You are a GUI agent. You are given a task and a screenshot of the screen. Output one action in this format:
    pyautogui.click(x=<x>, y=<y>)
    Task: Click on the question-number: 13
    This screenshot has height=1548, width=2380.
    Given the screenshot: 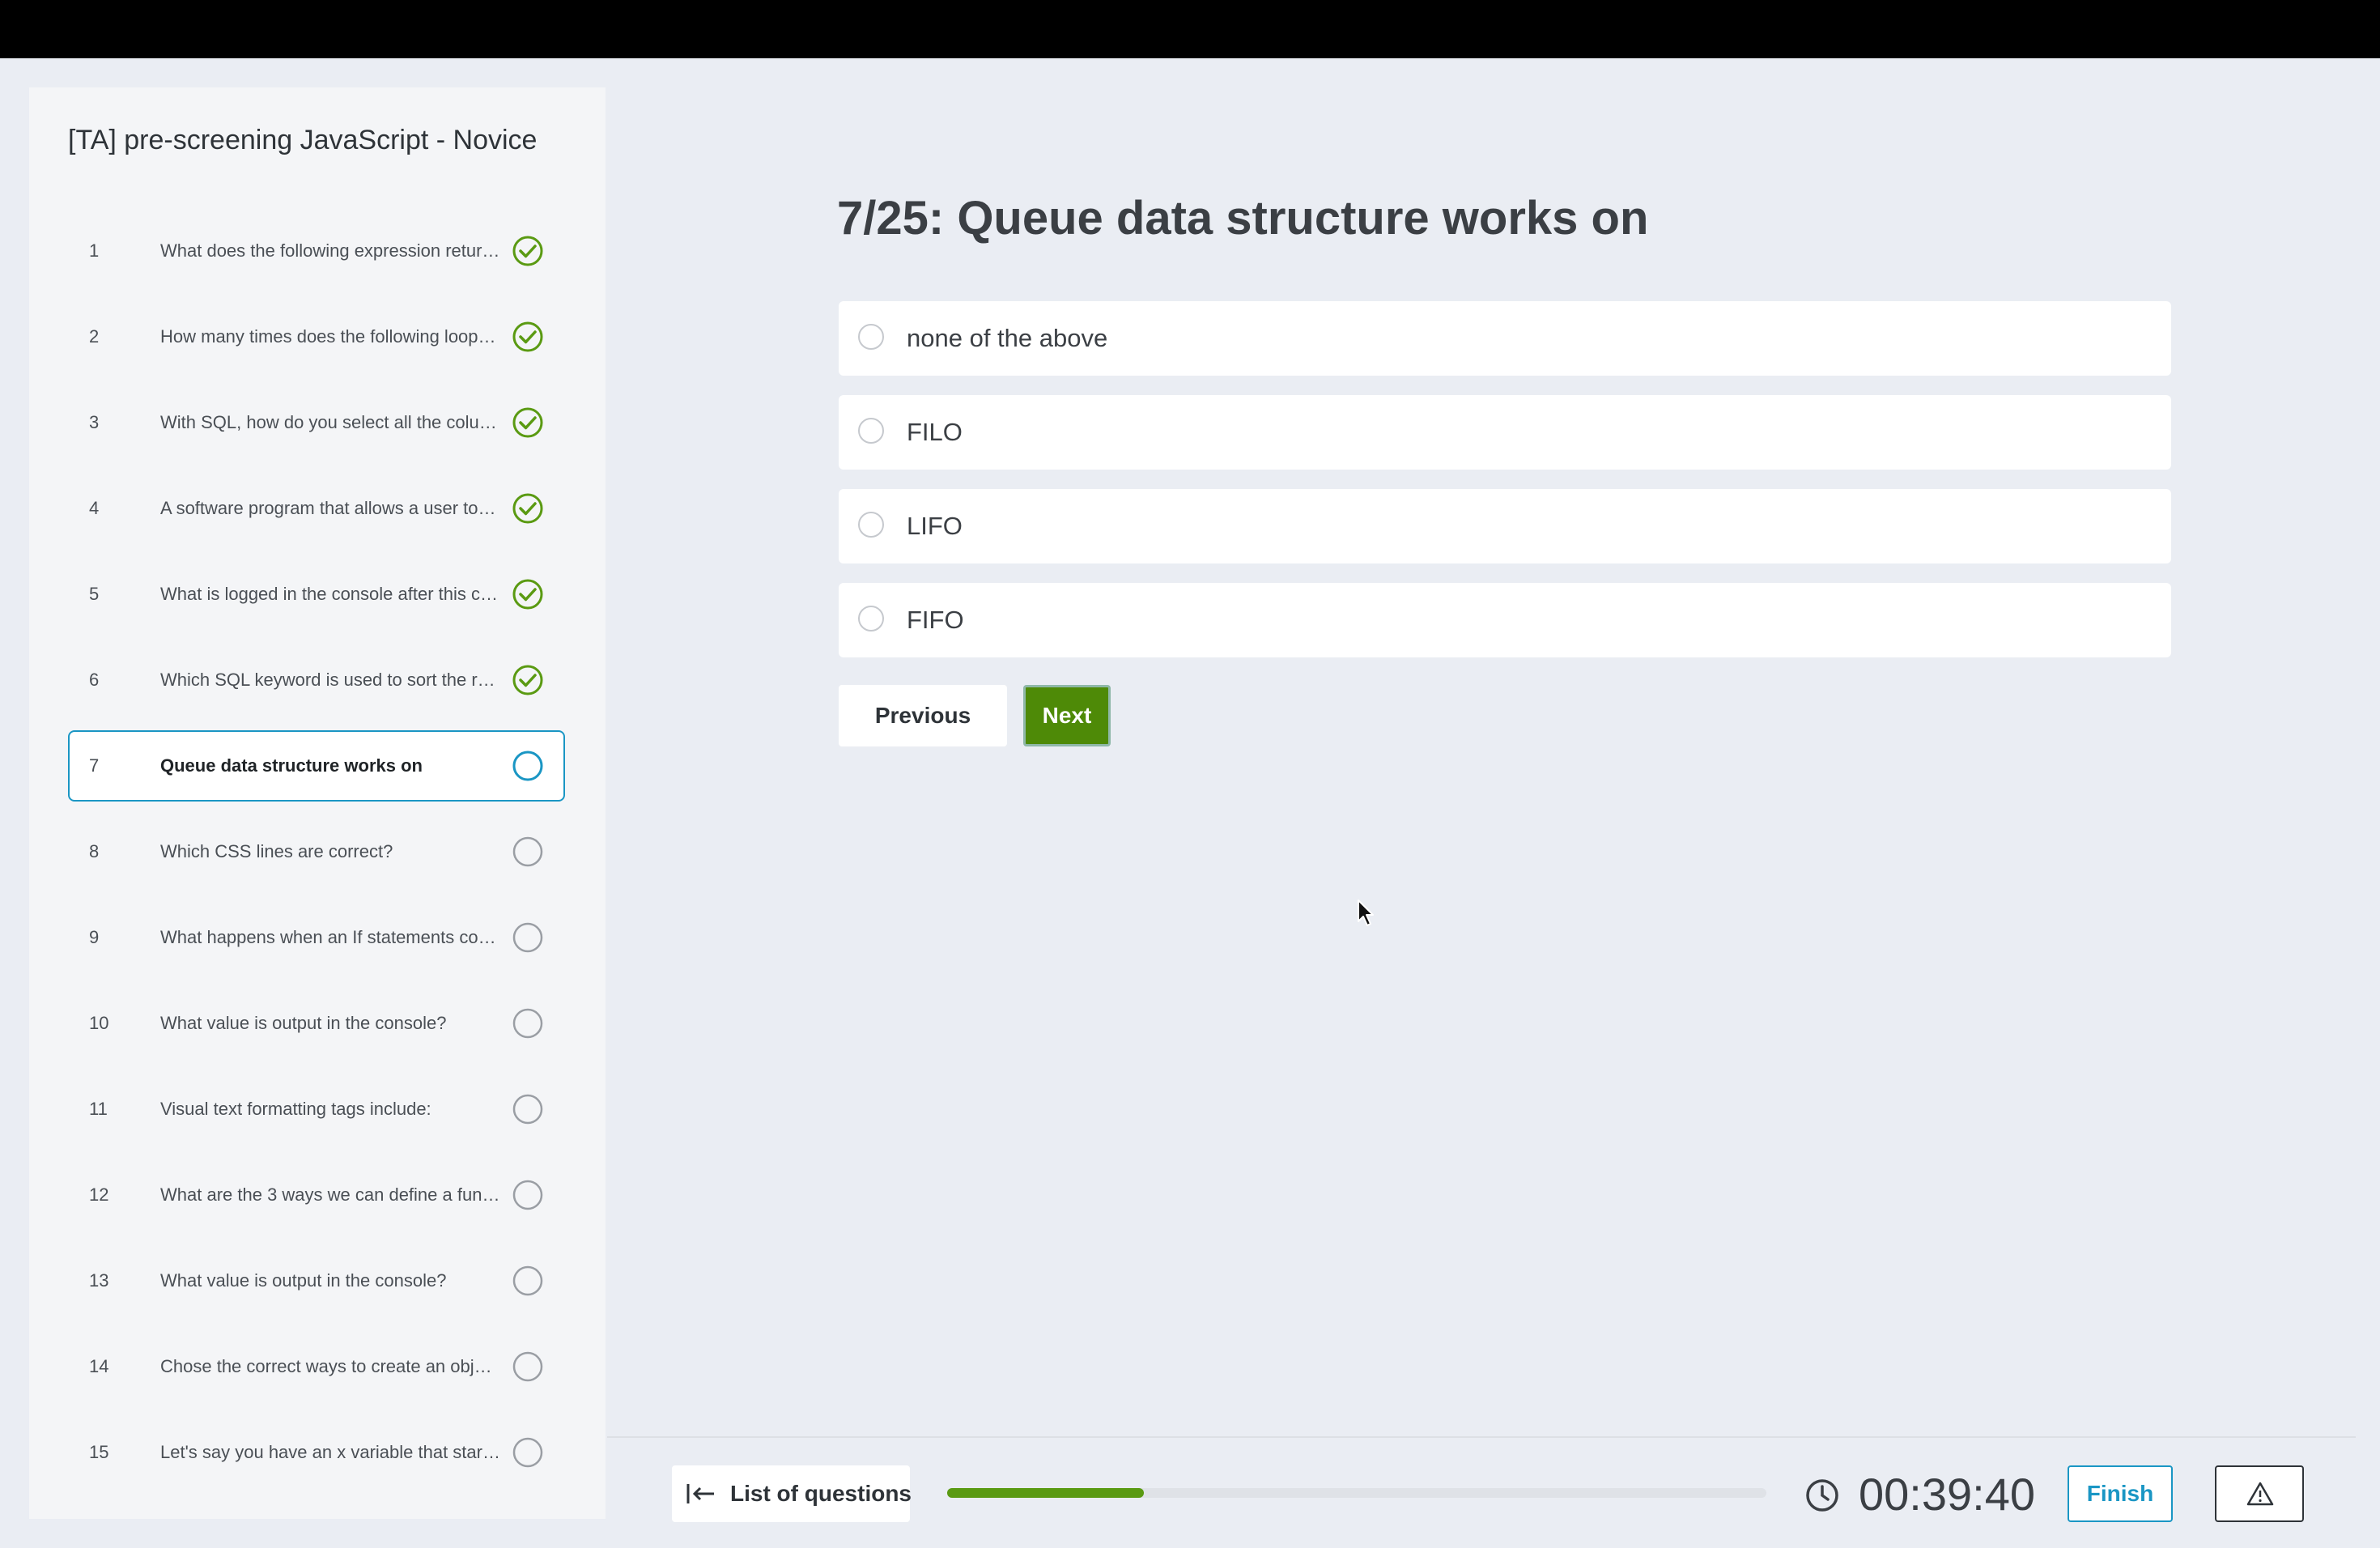 What is the action you would take?
    pyautogui.click(x=99, y=1281)
    